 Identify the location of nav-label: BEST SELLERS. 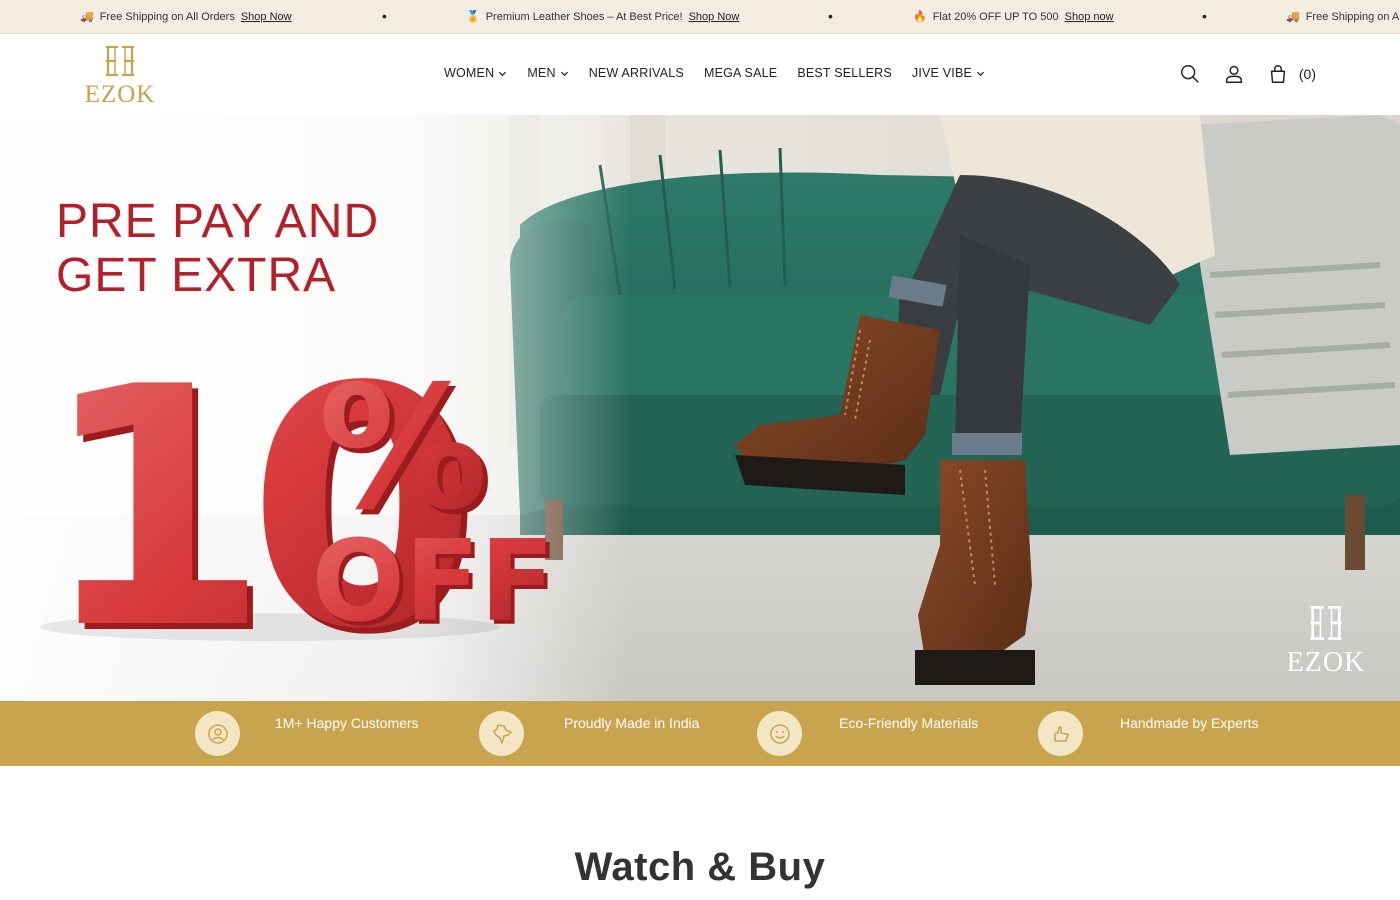
(844, 73).